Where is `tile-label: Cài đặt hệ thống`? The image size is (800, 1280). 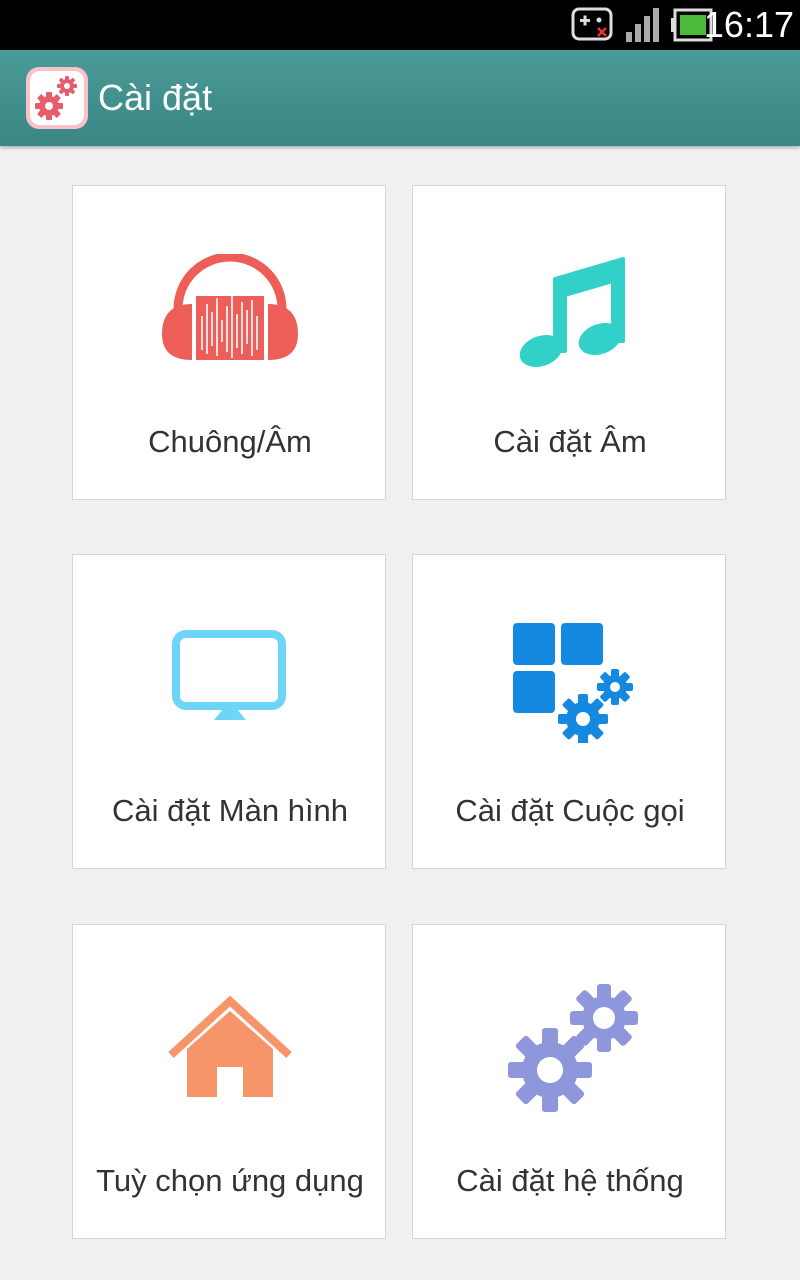 tile-label: Cài đặt hệ thống is located at coordinates (570, 1180).